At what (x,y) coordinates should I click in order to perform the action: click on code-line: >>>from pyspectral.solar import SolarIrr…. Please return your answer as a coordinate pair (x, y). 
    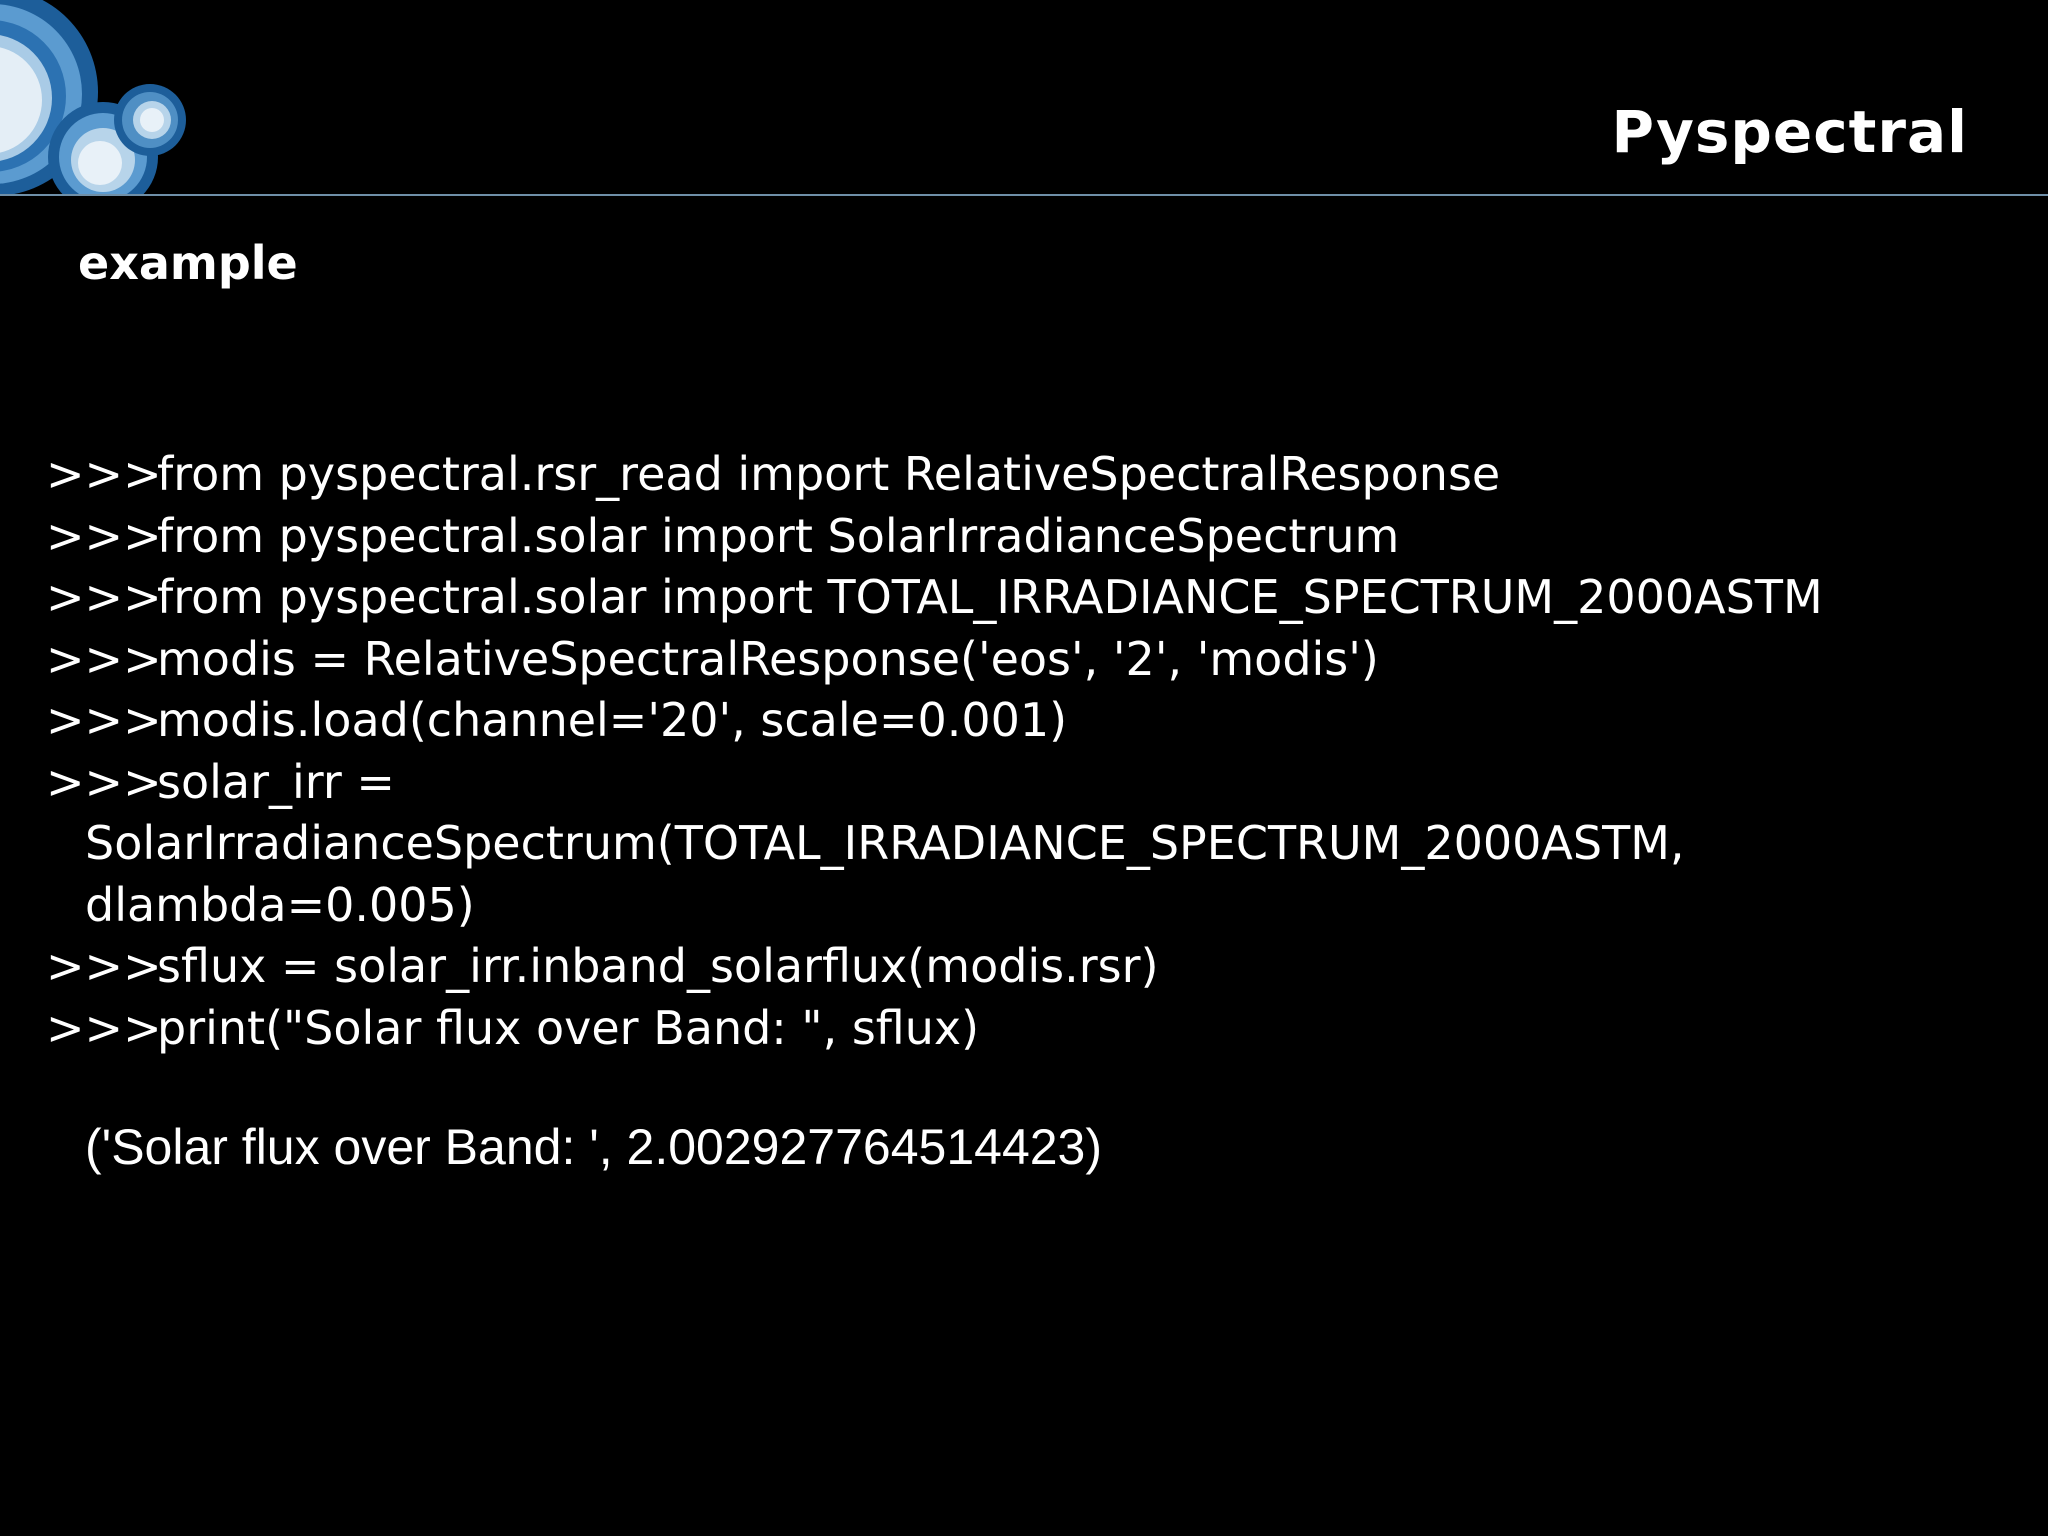
    Looking at the image, I should click on (1036, 537).